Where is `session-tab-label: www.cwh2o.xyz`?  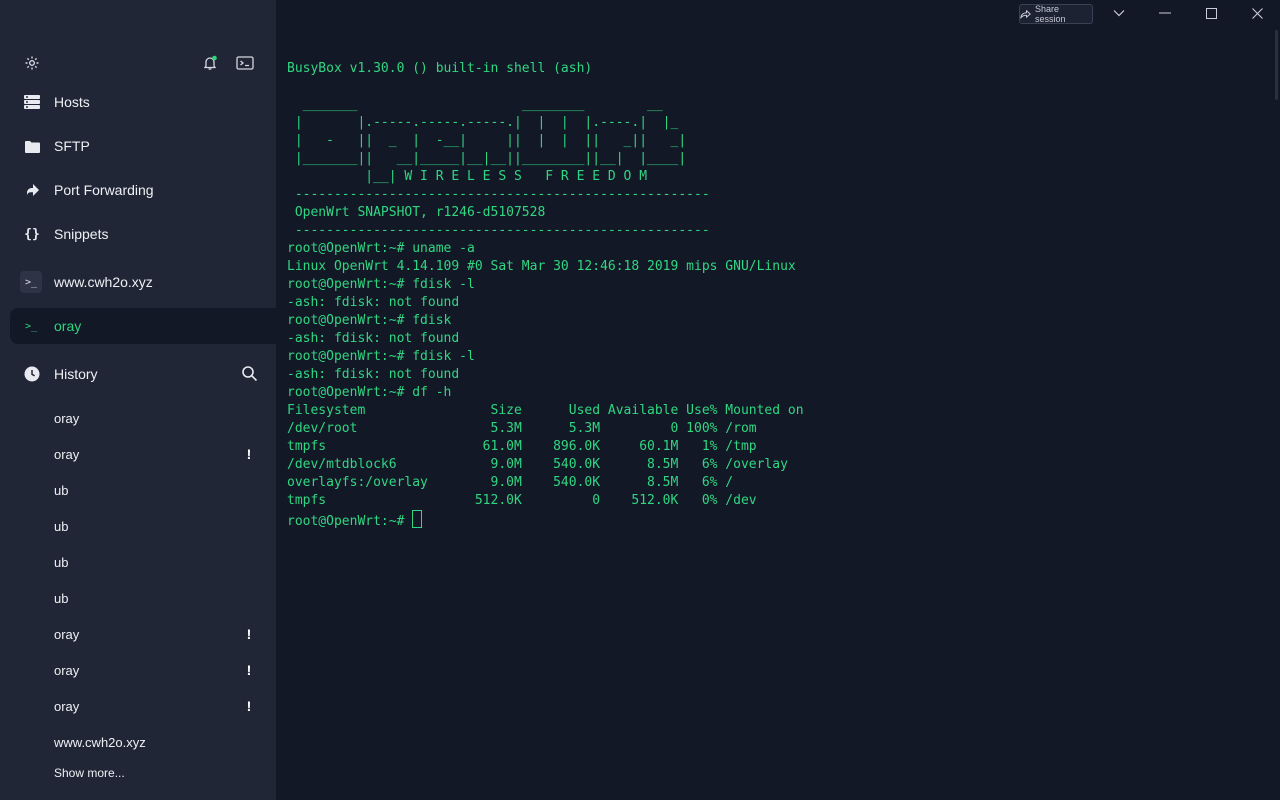 session-tab-label: www.cwh2o.xyz is located at coordinates (103, 282).